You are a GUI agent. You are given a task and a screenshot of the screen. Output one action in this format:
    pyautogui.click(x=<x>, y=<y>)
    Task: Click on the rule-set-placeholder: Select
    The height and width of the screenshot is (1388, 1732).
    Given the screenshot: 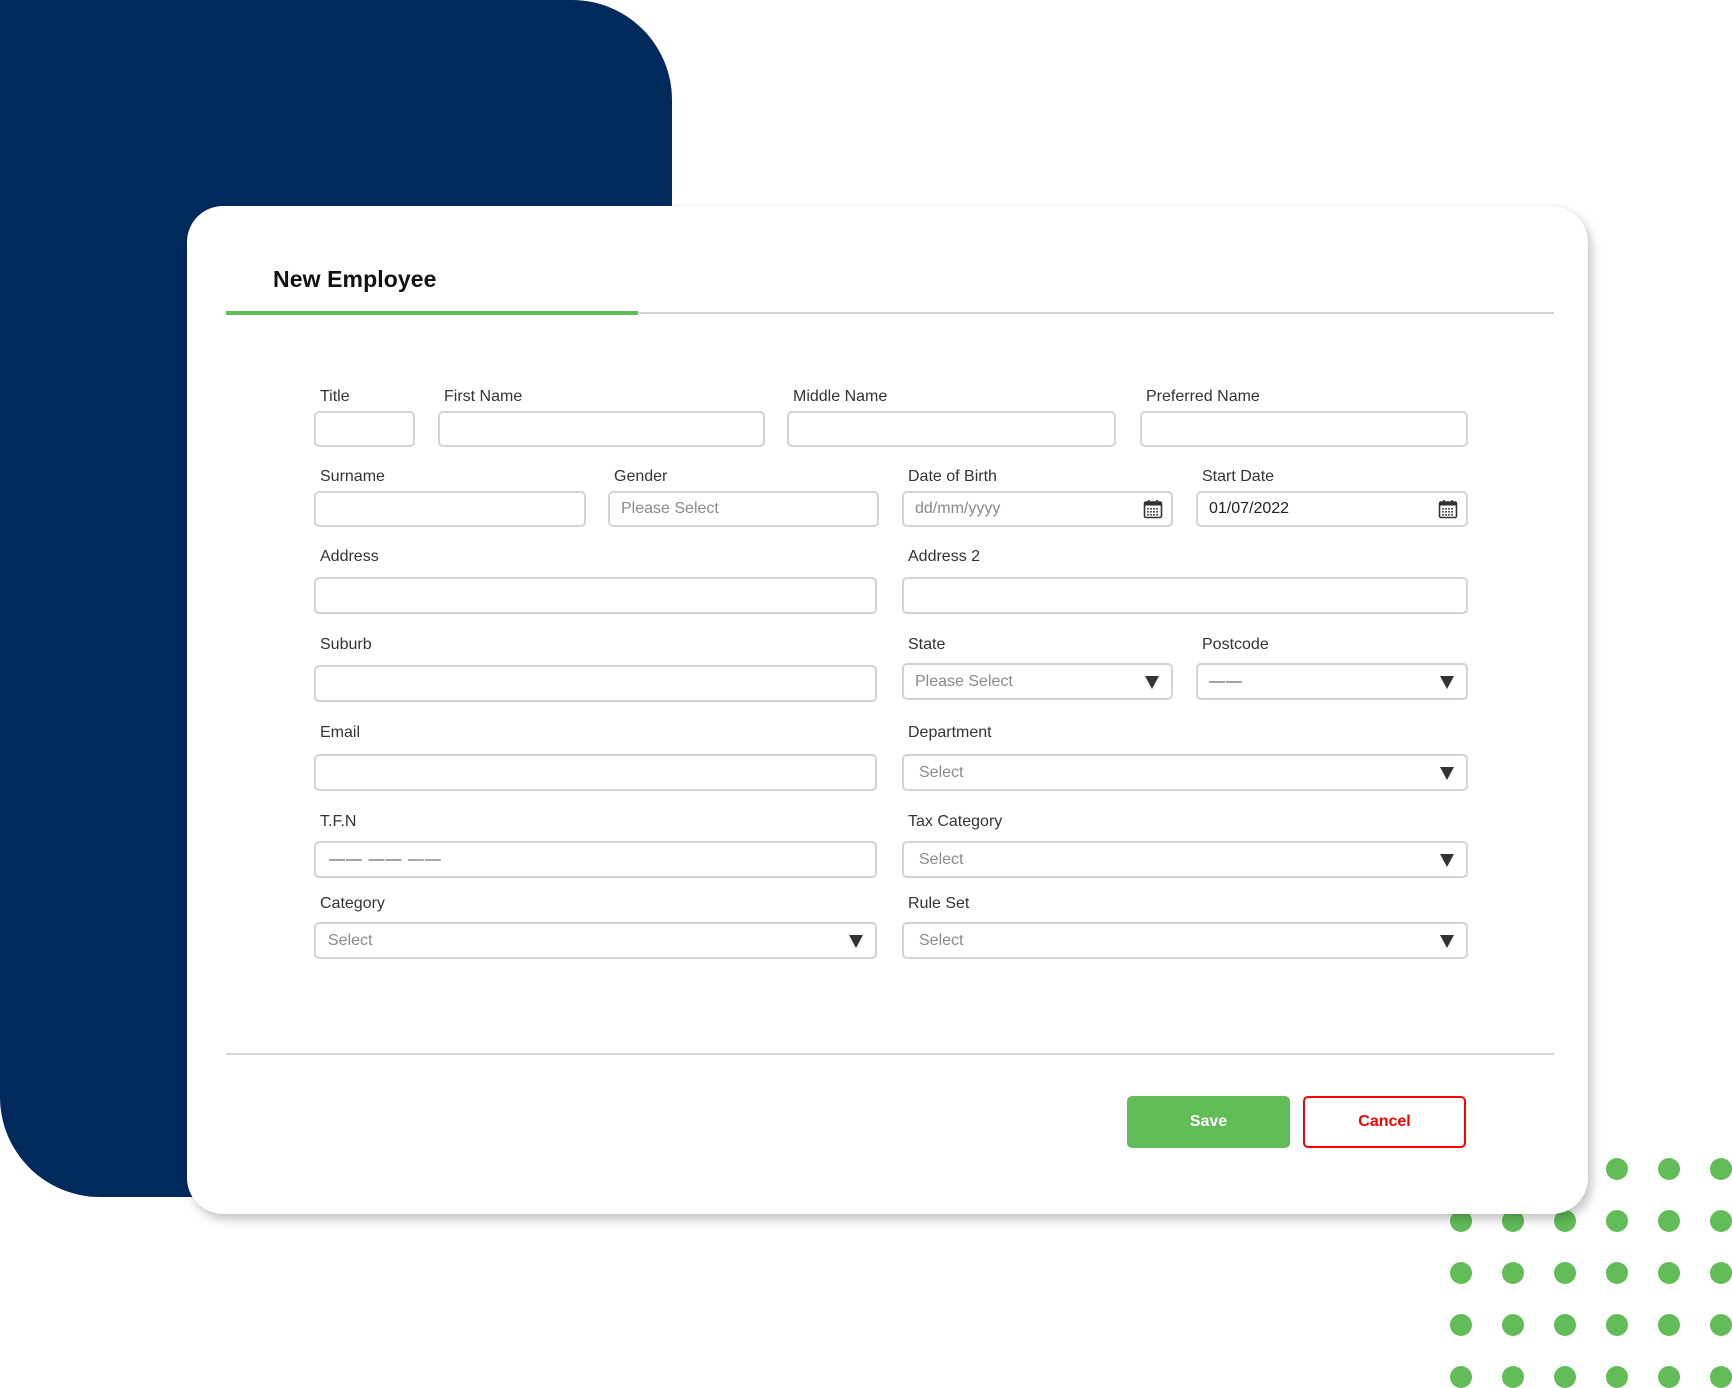 What is the action you would take?
    pyautogui.click(x=941, y=940)
    